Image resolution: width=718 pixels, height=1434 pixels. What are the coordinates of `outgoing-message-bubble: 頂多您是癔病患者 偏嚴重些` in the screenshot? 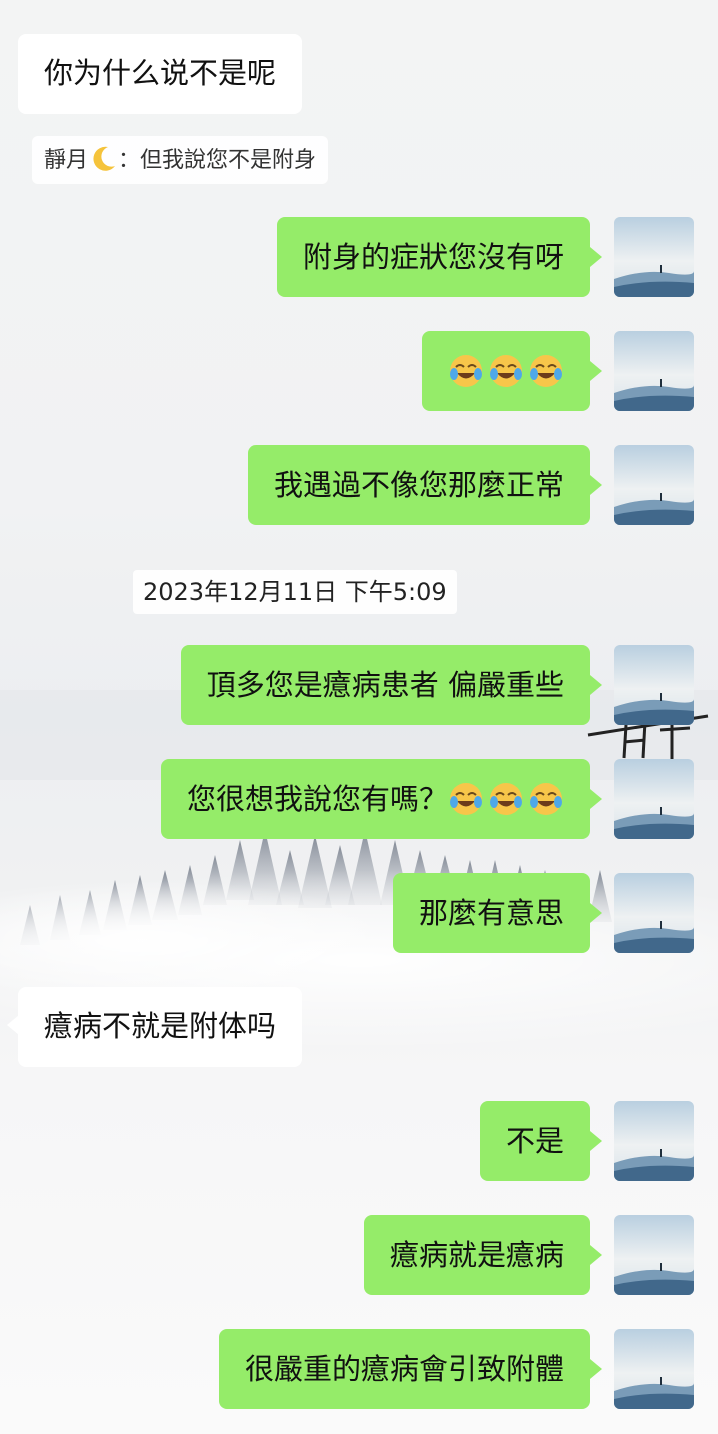 It's located at (391, 685).